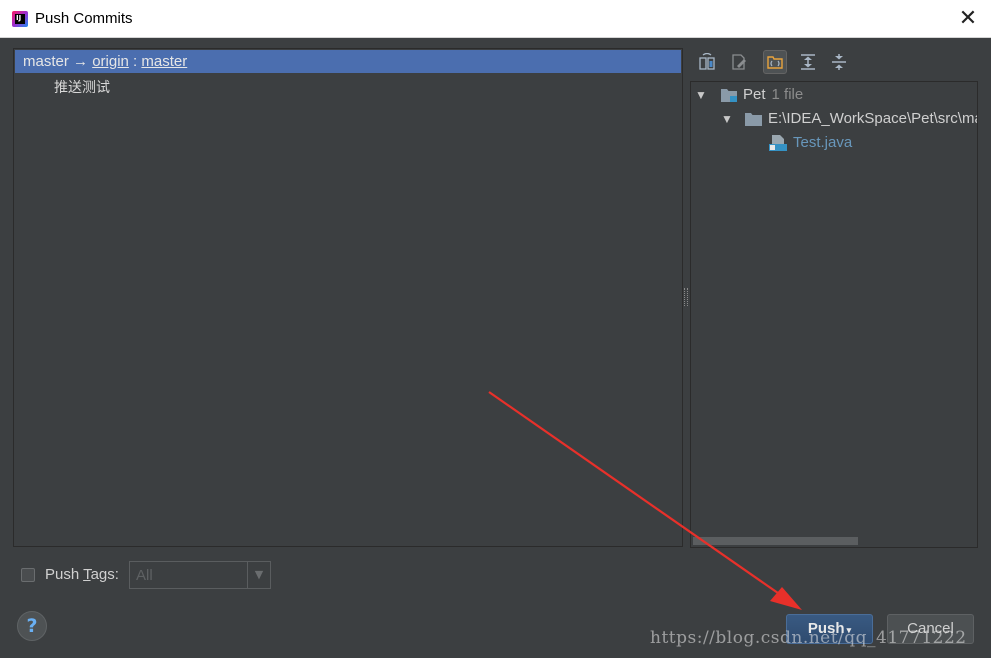  What do you see at coordinates (164, 61) in the screenshot?
I see `remote-branch-link: master` at bounding box center [164, 61].